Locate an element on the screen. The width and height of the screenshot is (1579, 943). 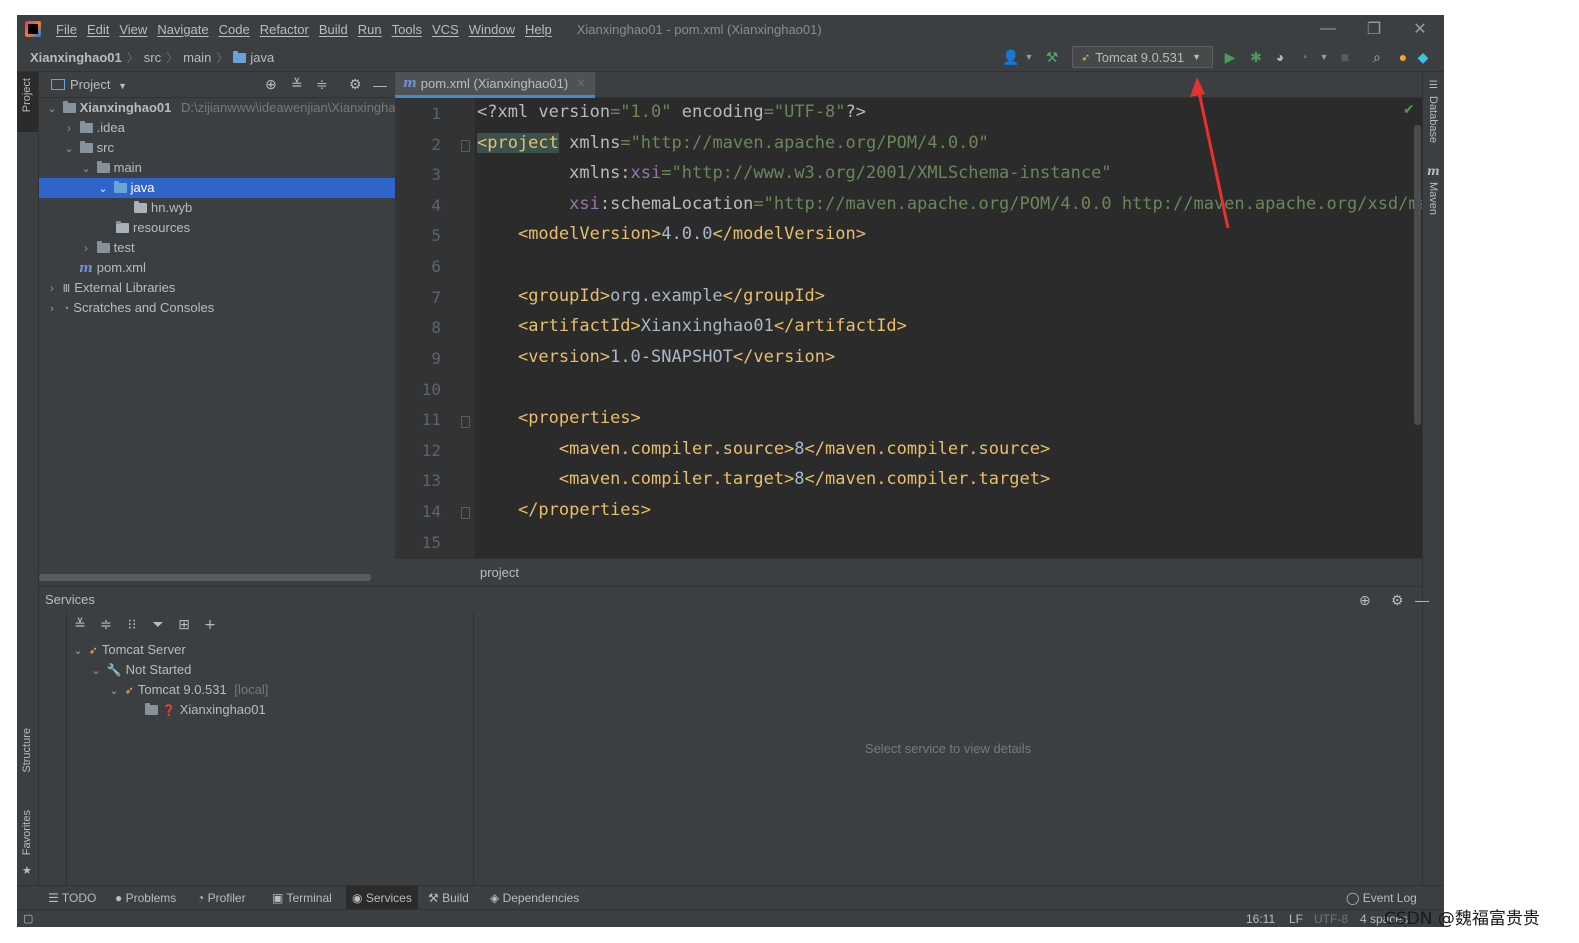
file-encoding: UTF-8 is located at coordinates (1331, 918).